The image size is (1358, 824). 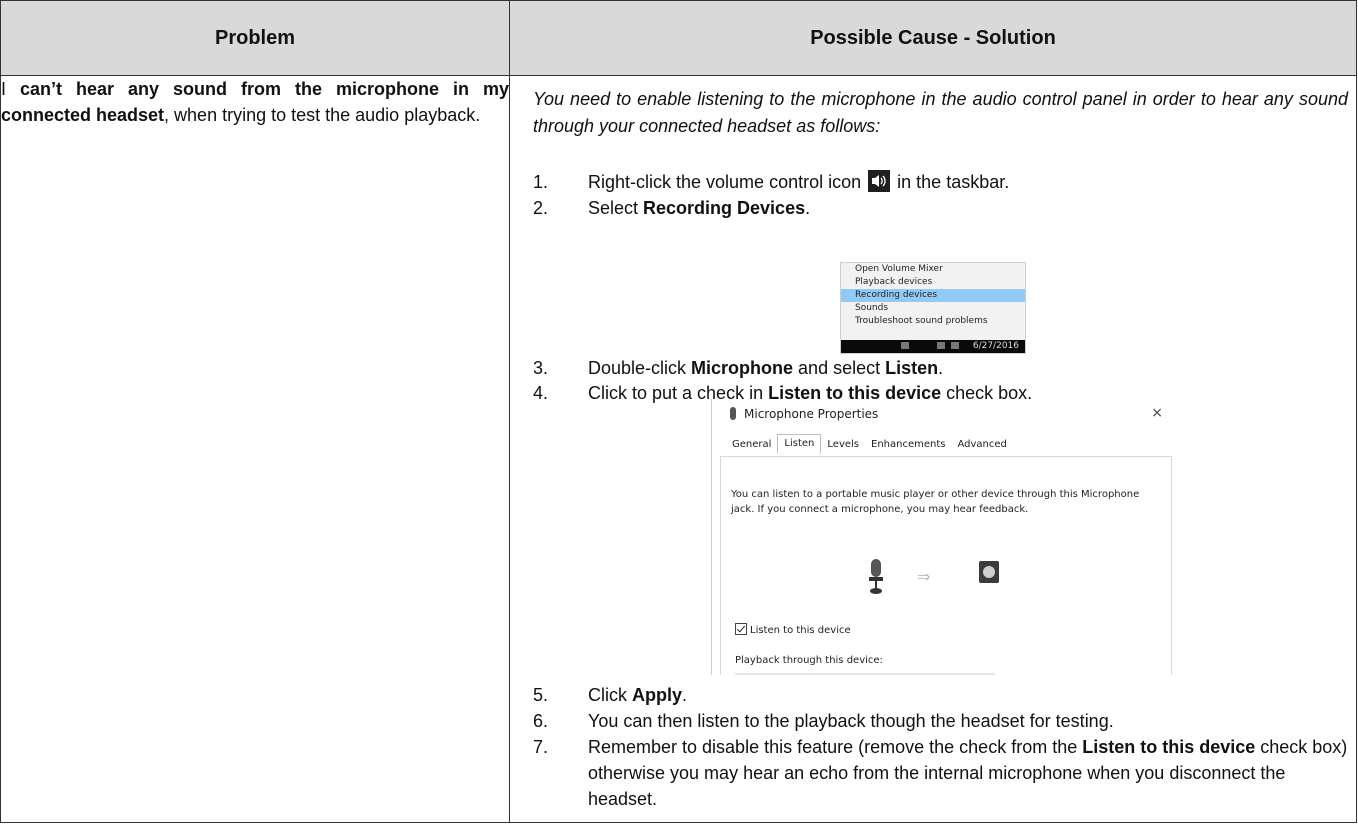 What do you see at coordinates (989, 572) in the screenshot?
I see `speaker-device-icon` at bounding box center [989, 572].